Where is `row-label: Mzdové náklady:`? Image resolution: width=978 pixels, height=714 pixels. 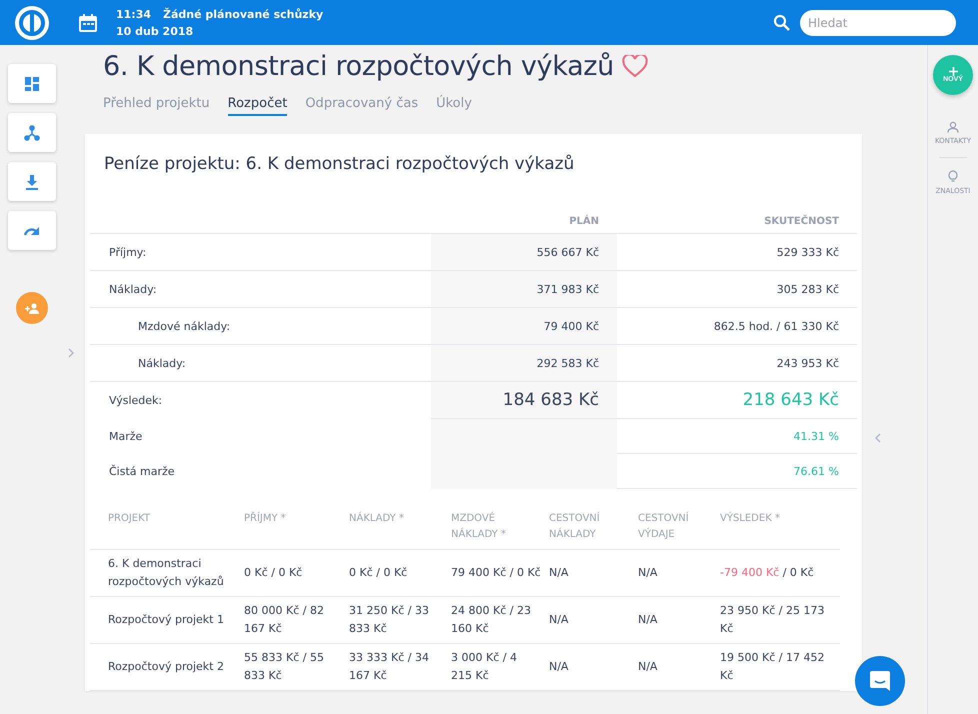 row-label: Mzdové náklady: is located at coordinates (184, 326).